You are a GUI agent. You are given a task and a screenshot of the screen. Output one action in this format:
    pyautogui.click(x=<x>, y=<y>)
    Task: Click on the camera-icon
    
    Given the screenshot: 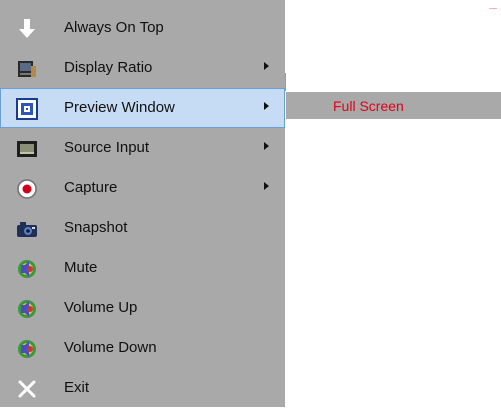 What is the action you would take?
    pyautogui.click(x=27, y=229)
    